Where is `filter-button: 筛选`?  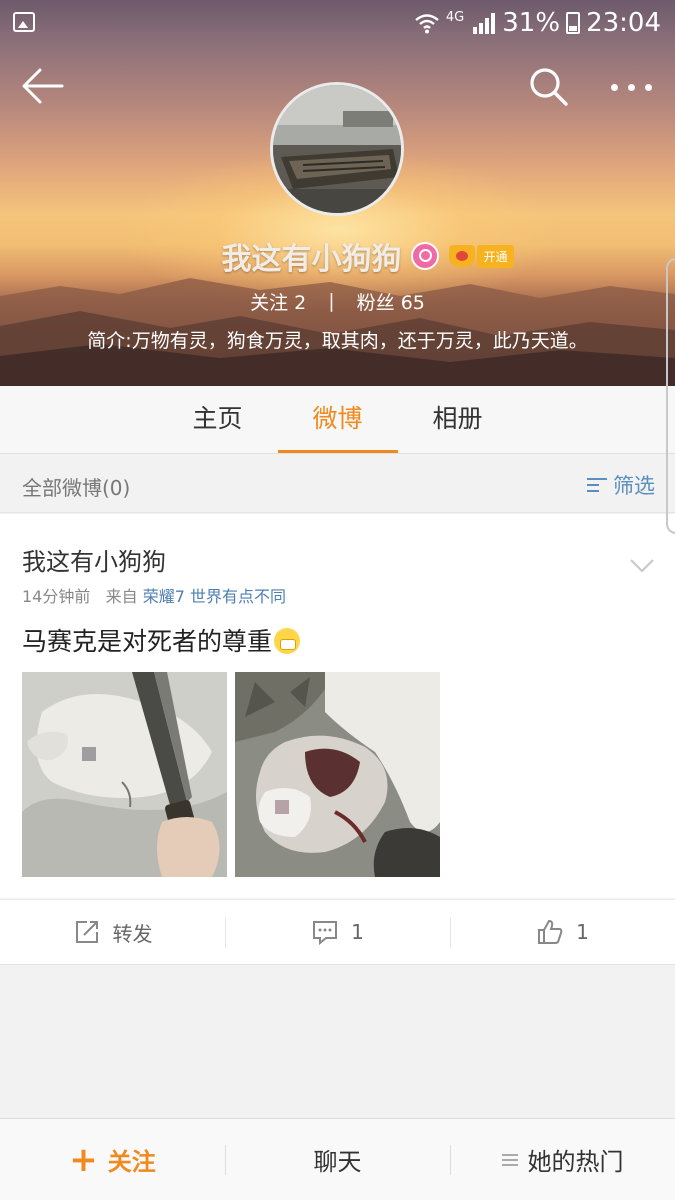
filter-button: 筛选 is located at coordinates (621, 485).